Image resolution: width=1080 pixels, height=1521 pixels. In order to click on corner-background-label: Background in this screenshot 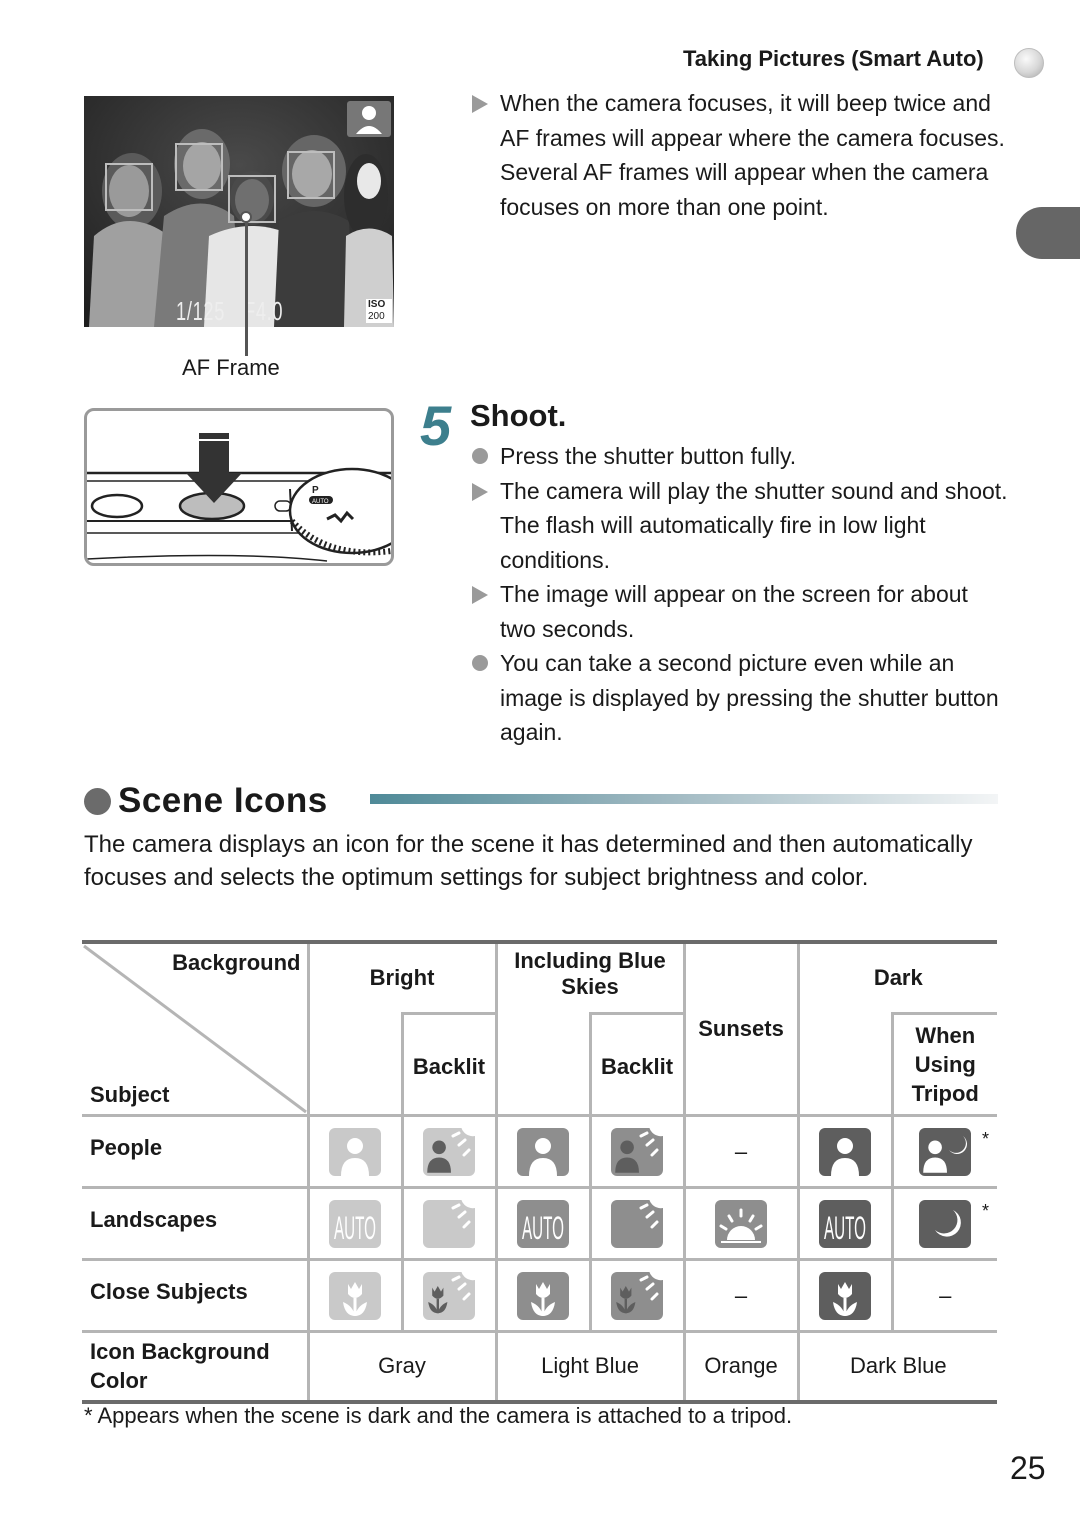, I will do `click(236, 962)`.